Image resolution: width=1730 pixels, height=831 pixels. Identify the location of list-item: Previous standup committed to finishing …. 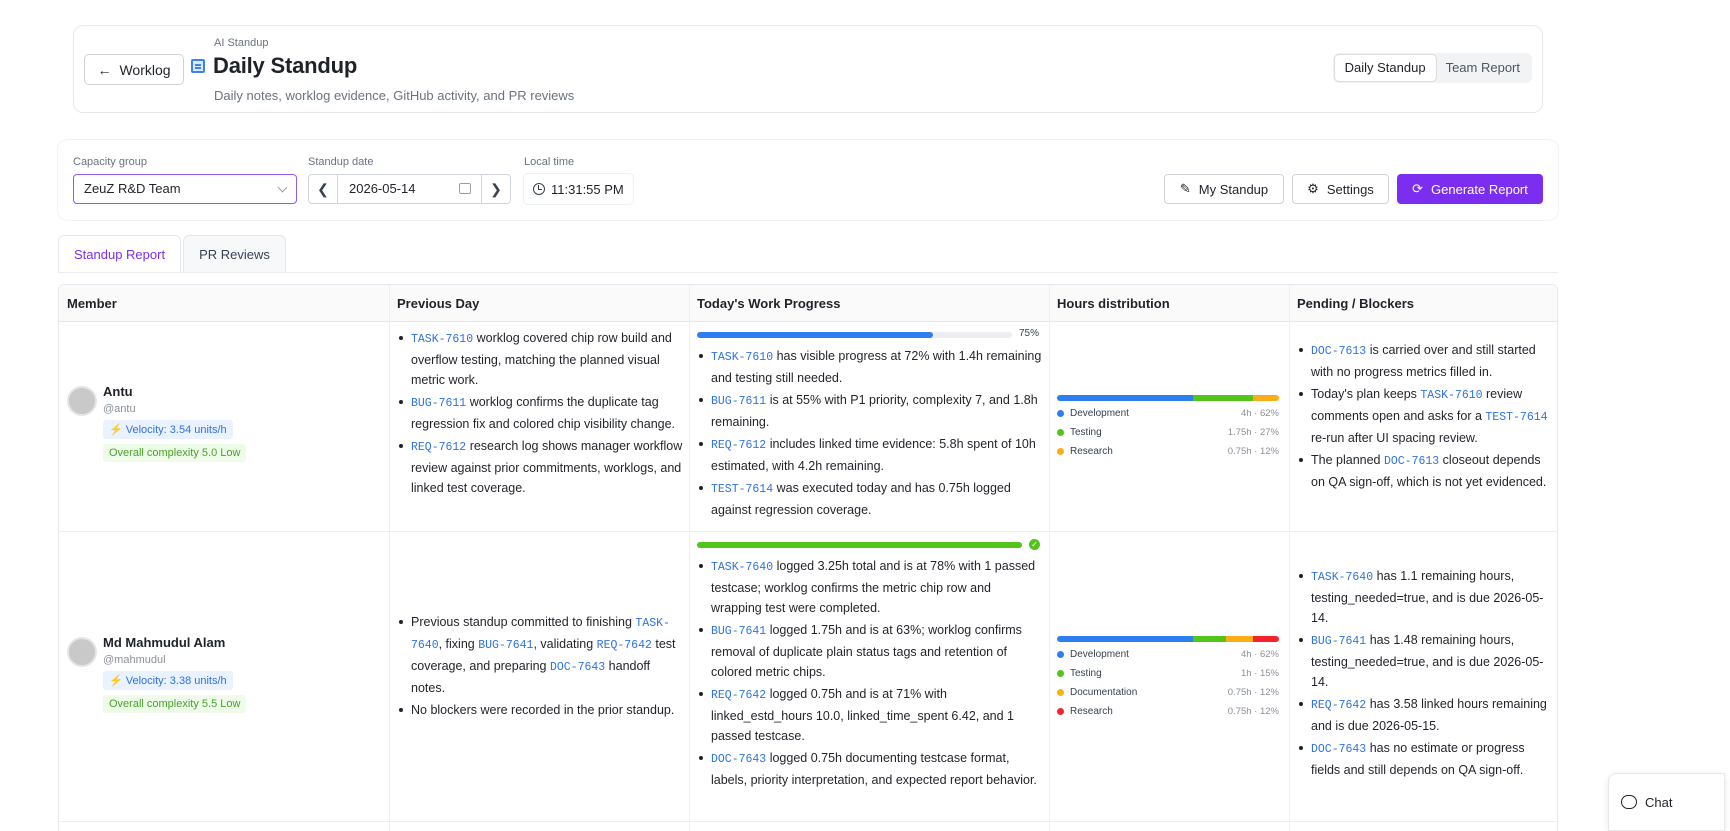
(540, 655).